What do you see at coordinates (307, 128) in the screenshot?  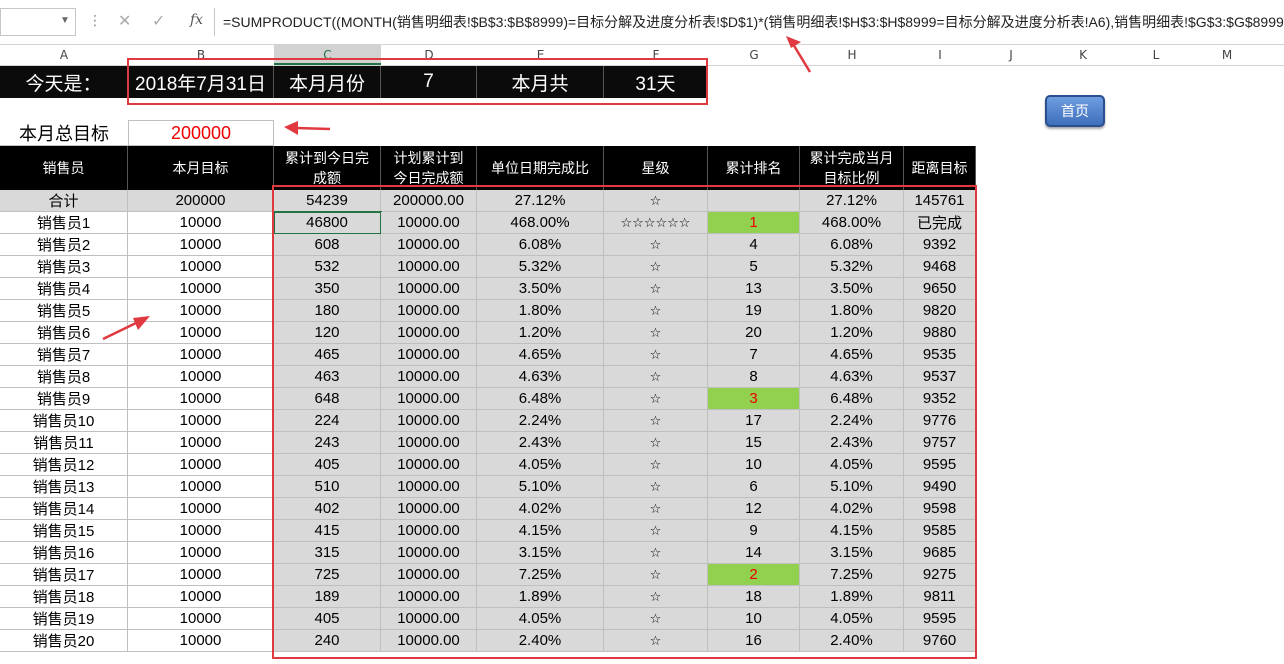 I see `arrow-to-target` at bounding box center [307, 128].